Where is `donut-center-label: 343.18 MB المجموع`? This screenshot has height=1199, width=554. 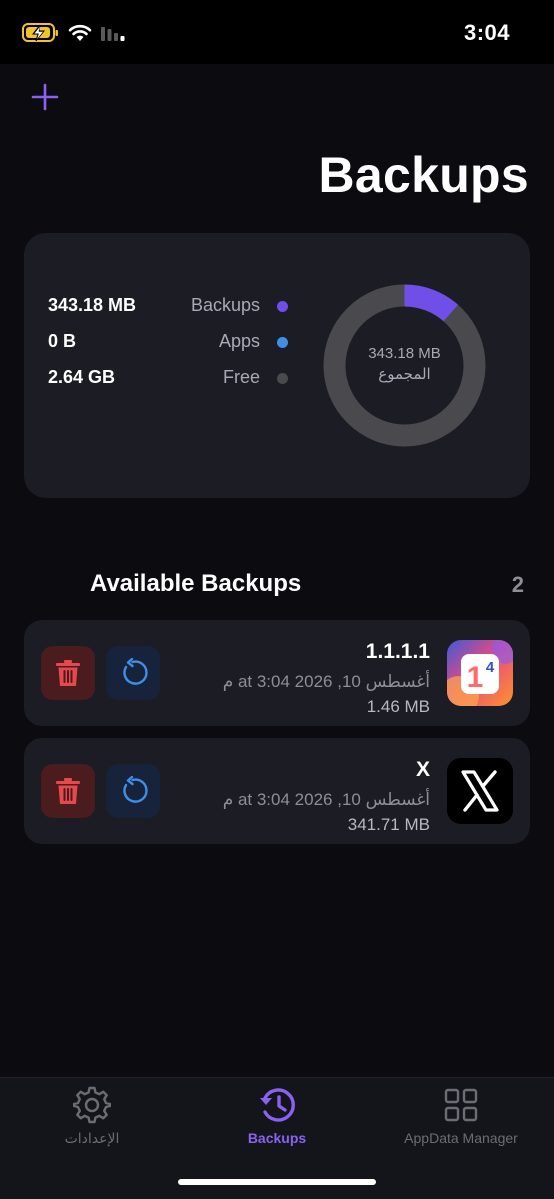
donut-center-label: 343.18 MB المجموع is located at coordinates (404, 364).